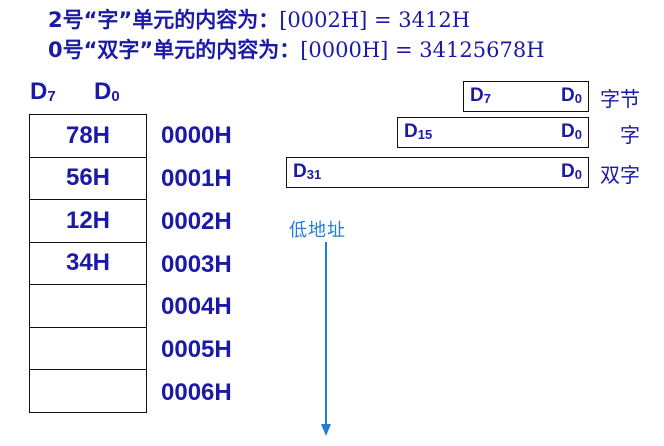  I want to click on bit-low-label: D0, so click(107, 91).